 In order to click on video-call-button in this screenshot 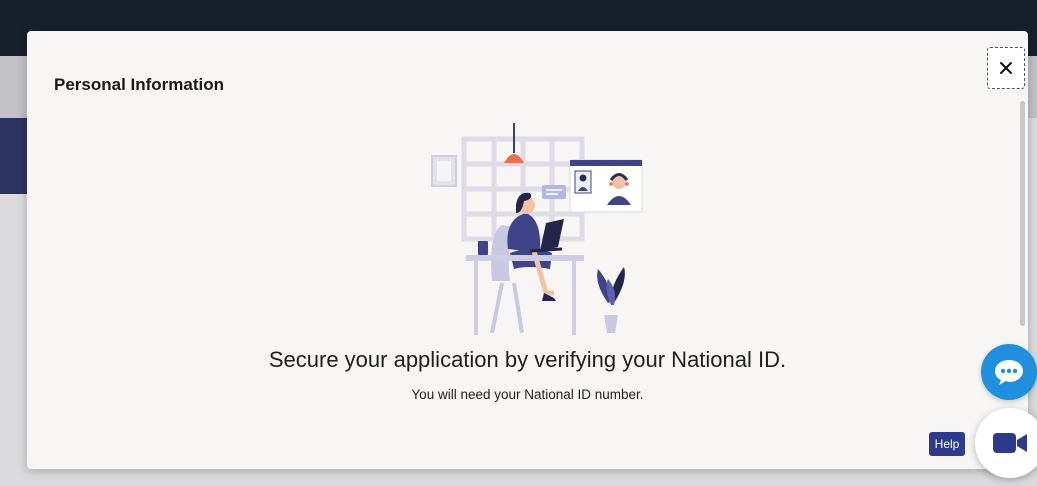, I will do `click(1006, 443)`.